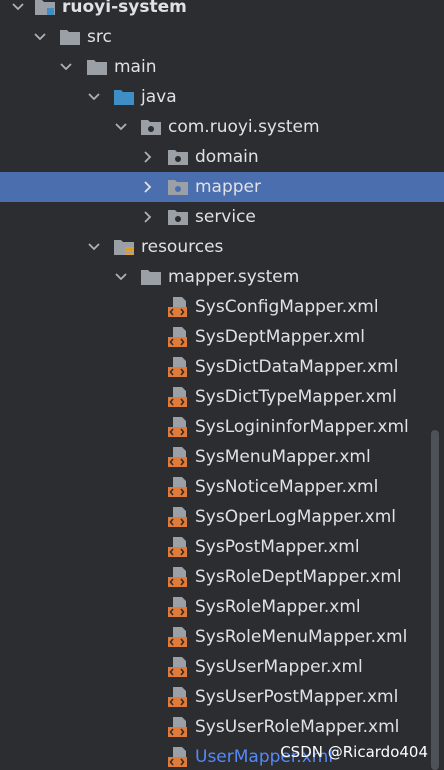 Image resolution: width=444 pixels, height=770 pixels. Describe the element at coordinates (135, 67) in the screenshot. I see `tree-node-label: main` at that location.